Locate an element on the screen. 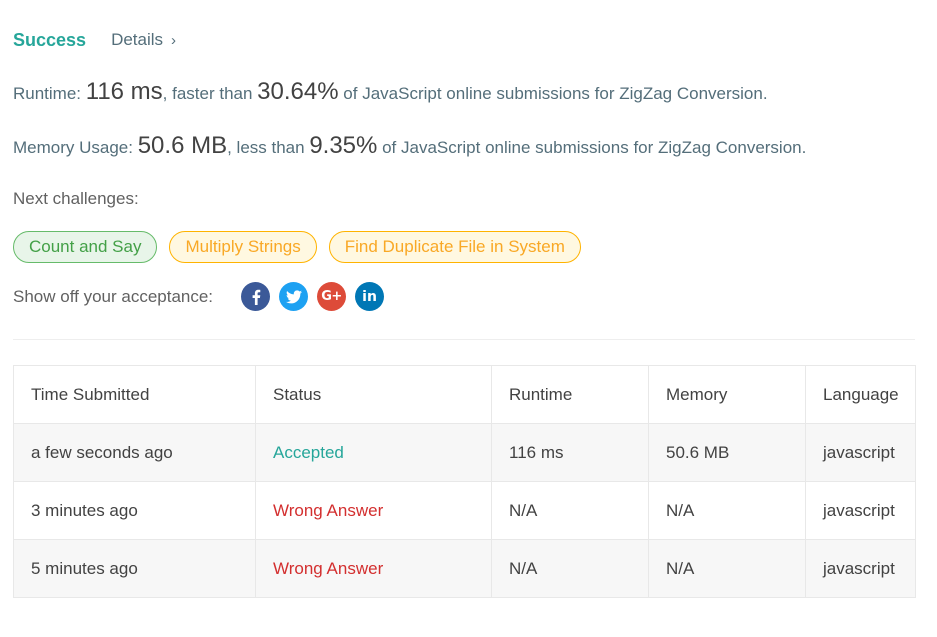  cell-runtime: 116 ms is located at coordinates (570, 452).